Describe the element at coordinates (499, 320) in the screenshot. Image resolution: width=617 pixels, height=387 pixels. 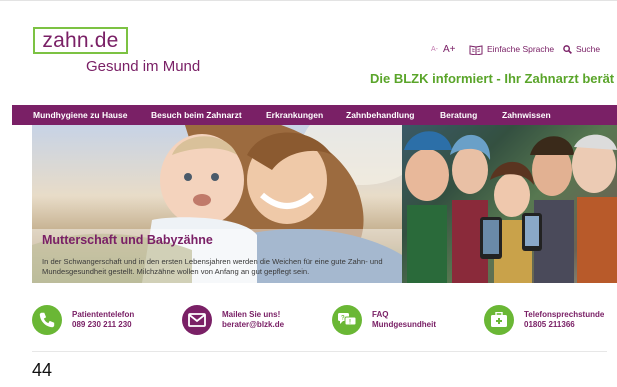
I see `medical-kit-icon` at that location.